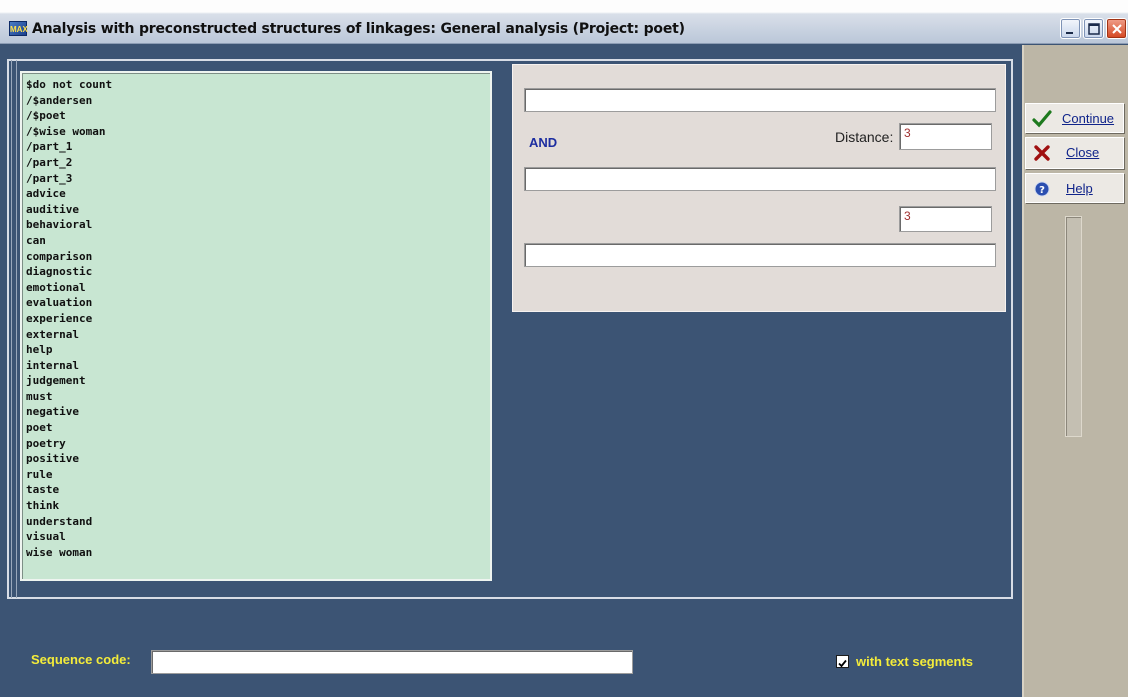 Image resolution: width=1128 pixels, height=697 pixels. I want to click on list-item: /$andersen, so click(258, 101).